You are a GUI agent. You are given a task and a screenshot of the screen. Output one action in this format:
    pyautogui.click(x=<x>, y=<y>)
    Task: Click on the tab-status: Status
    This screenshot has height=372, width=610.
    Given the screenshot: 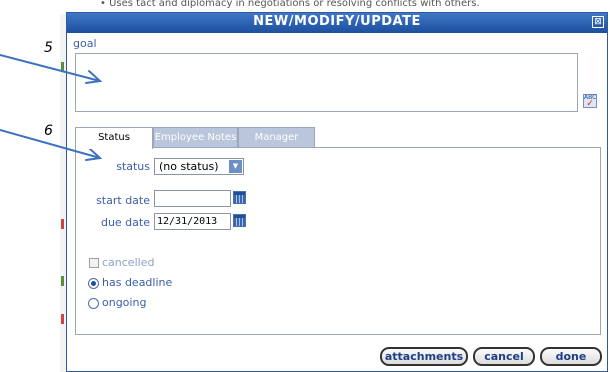 What is the action you would take?
    pyautogui.click(x=114, y=138)
    